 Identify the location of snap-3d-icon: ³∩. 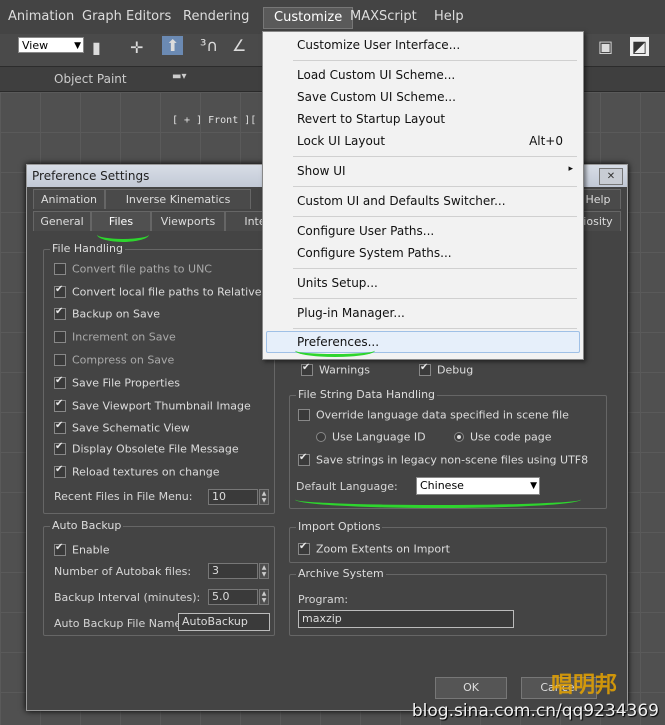
(209, 45).